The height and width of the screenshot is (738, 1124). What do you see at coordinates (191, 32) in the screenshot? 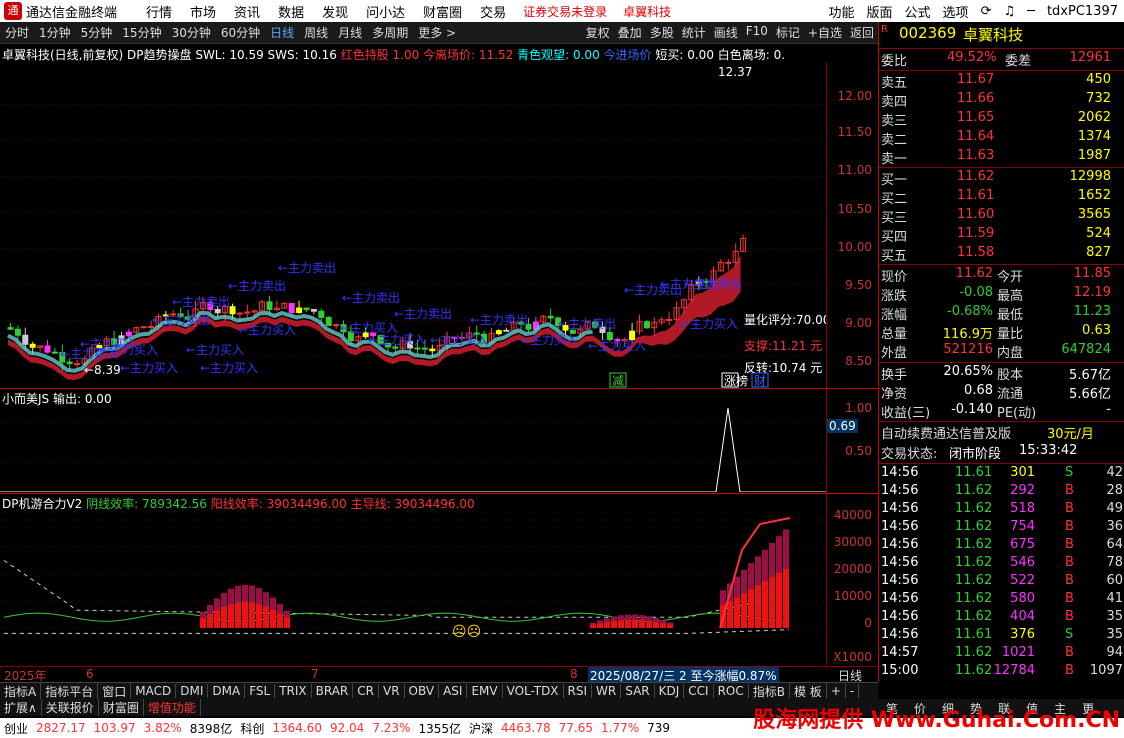
I see `period-tab-30min: 30分钟` at bounding box center [191, 32].